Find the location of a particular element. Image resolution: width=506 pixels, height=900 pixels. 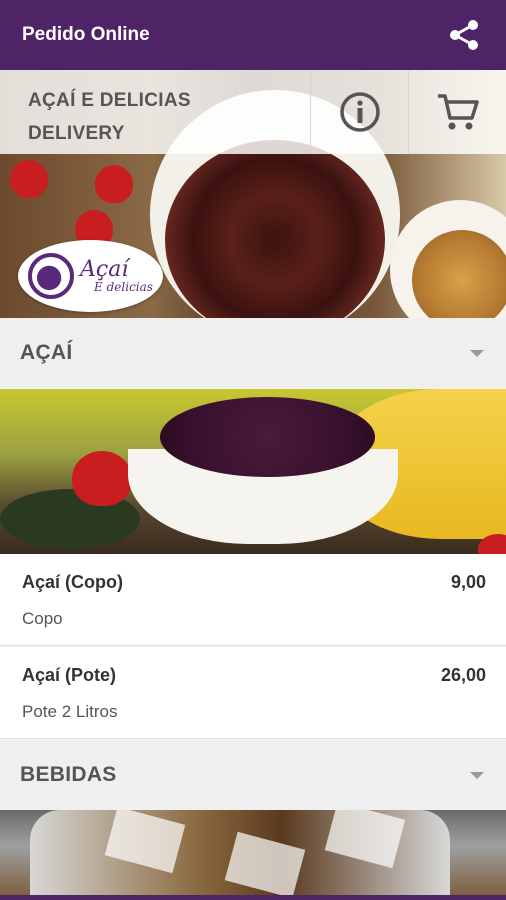

item-name: Açaí (Copo) is located at coordinates (72, 582).